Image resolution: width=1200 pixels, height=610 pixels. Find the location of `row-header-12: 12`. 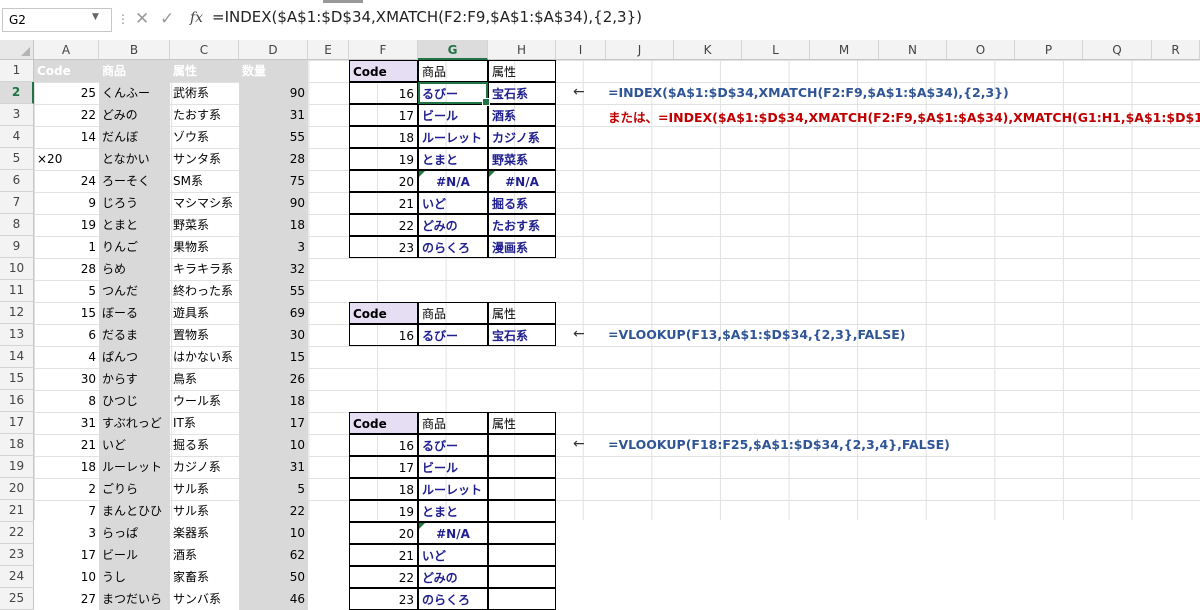

row-header-12: 12 is located at coordinates (17, 313).